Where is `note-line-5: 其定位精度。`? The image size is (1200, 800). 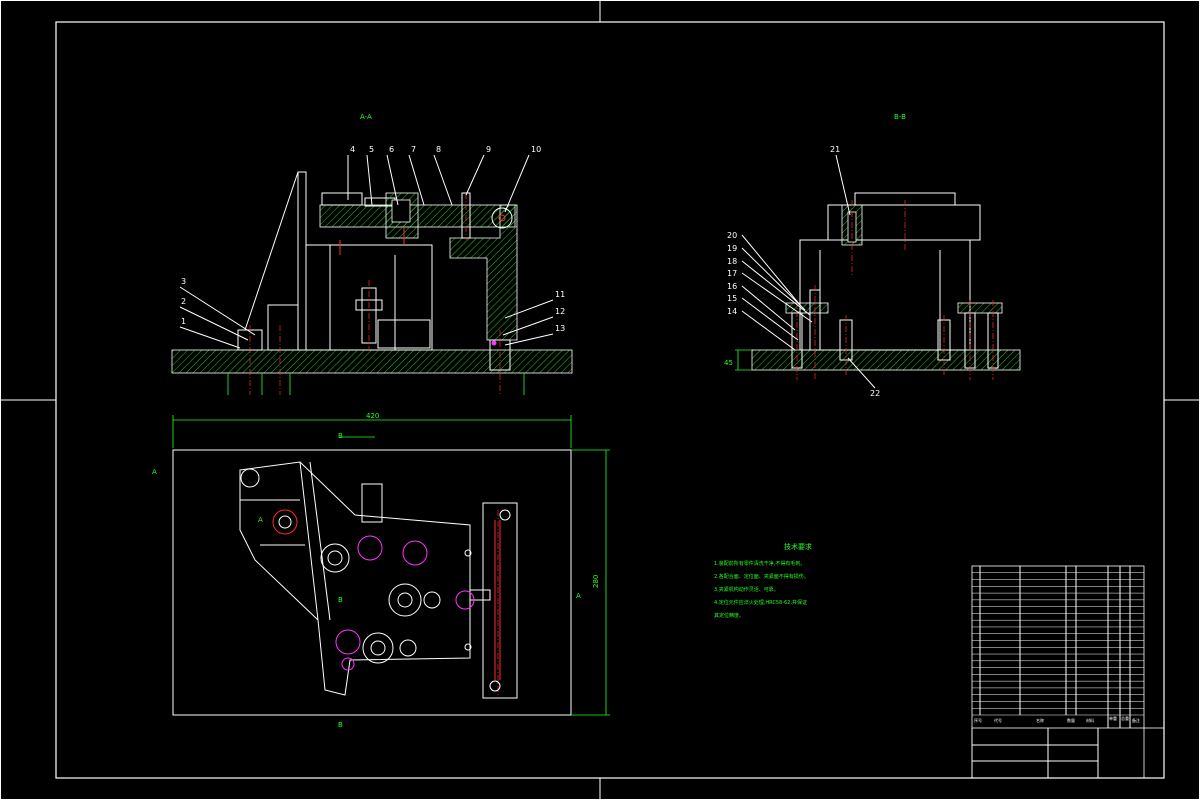
note-line-5: 其定位精度。 is located at coordinates (729, 615).